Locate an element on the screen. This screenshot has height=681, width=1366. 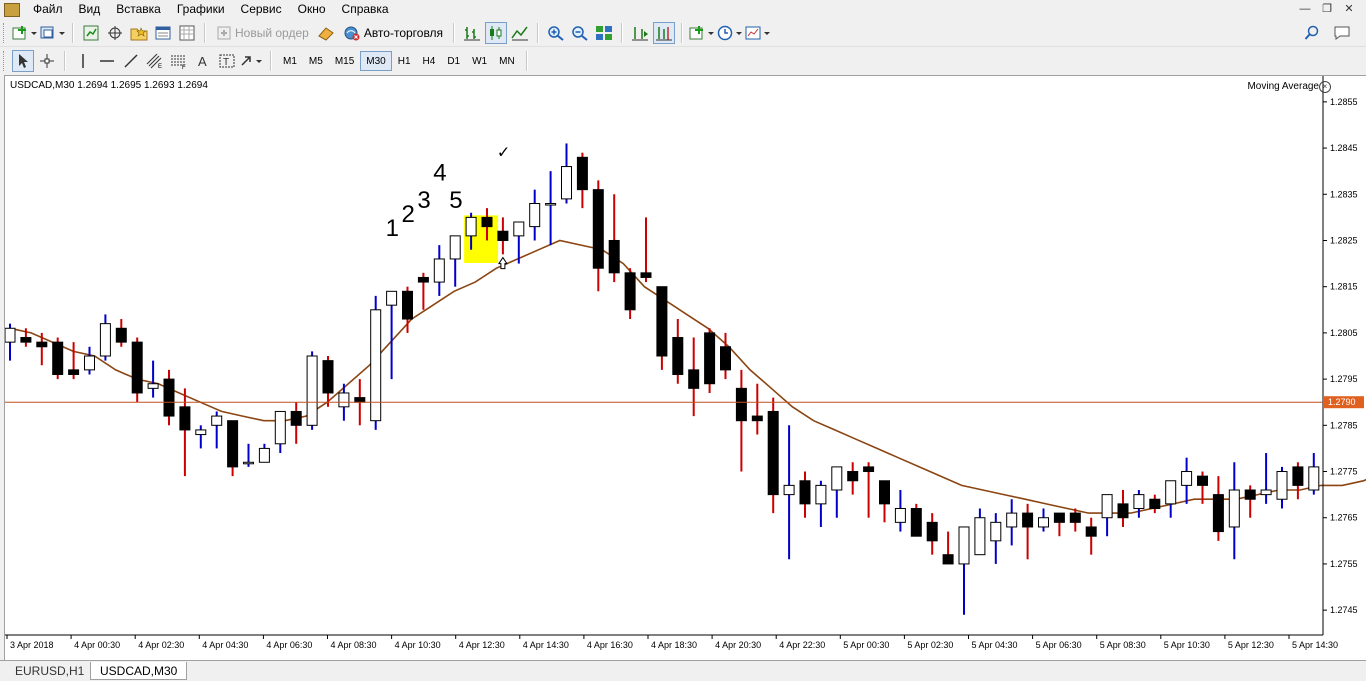
menu-help: Справка is located at coordinates (366, 9).